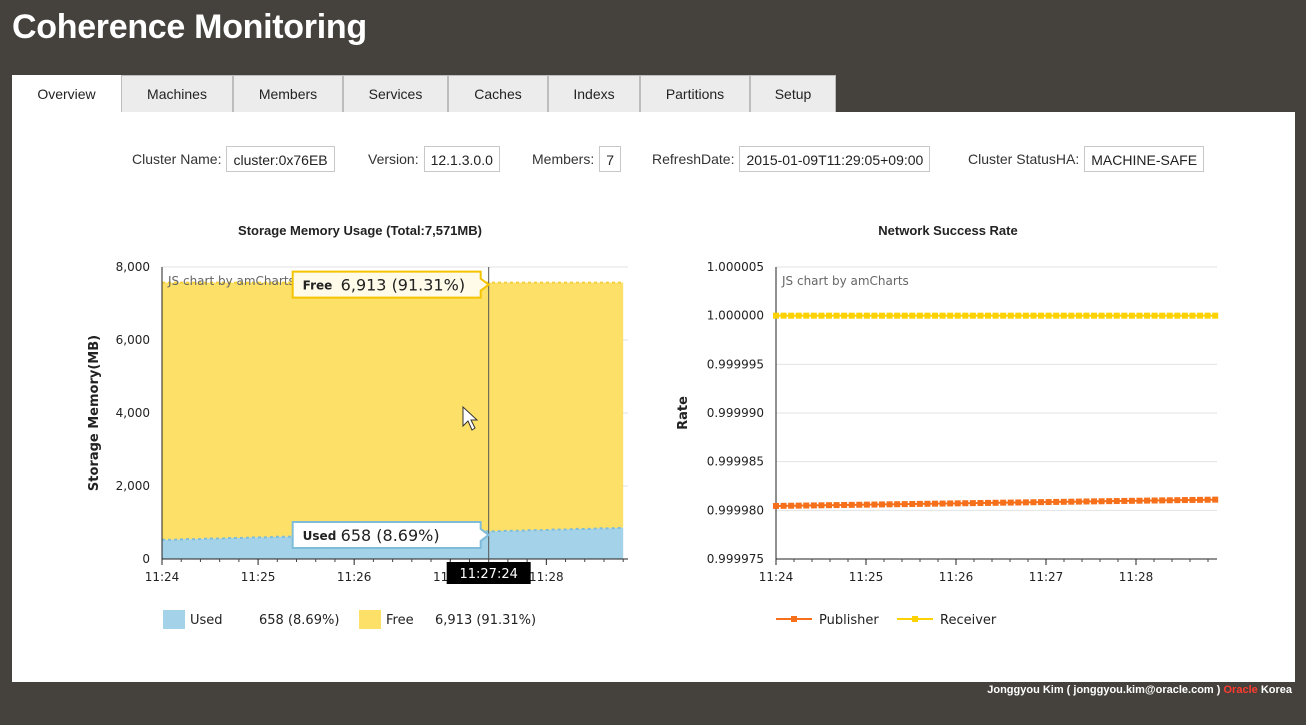 The height and width of the screenshot is (725, 1306). What do you see at coordinates (390, 535) in the screenshot?
I see `used-balloon-value: 658 (8.69%)` at bounding box center [390, 535].